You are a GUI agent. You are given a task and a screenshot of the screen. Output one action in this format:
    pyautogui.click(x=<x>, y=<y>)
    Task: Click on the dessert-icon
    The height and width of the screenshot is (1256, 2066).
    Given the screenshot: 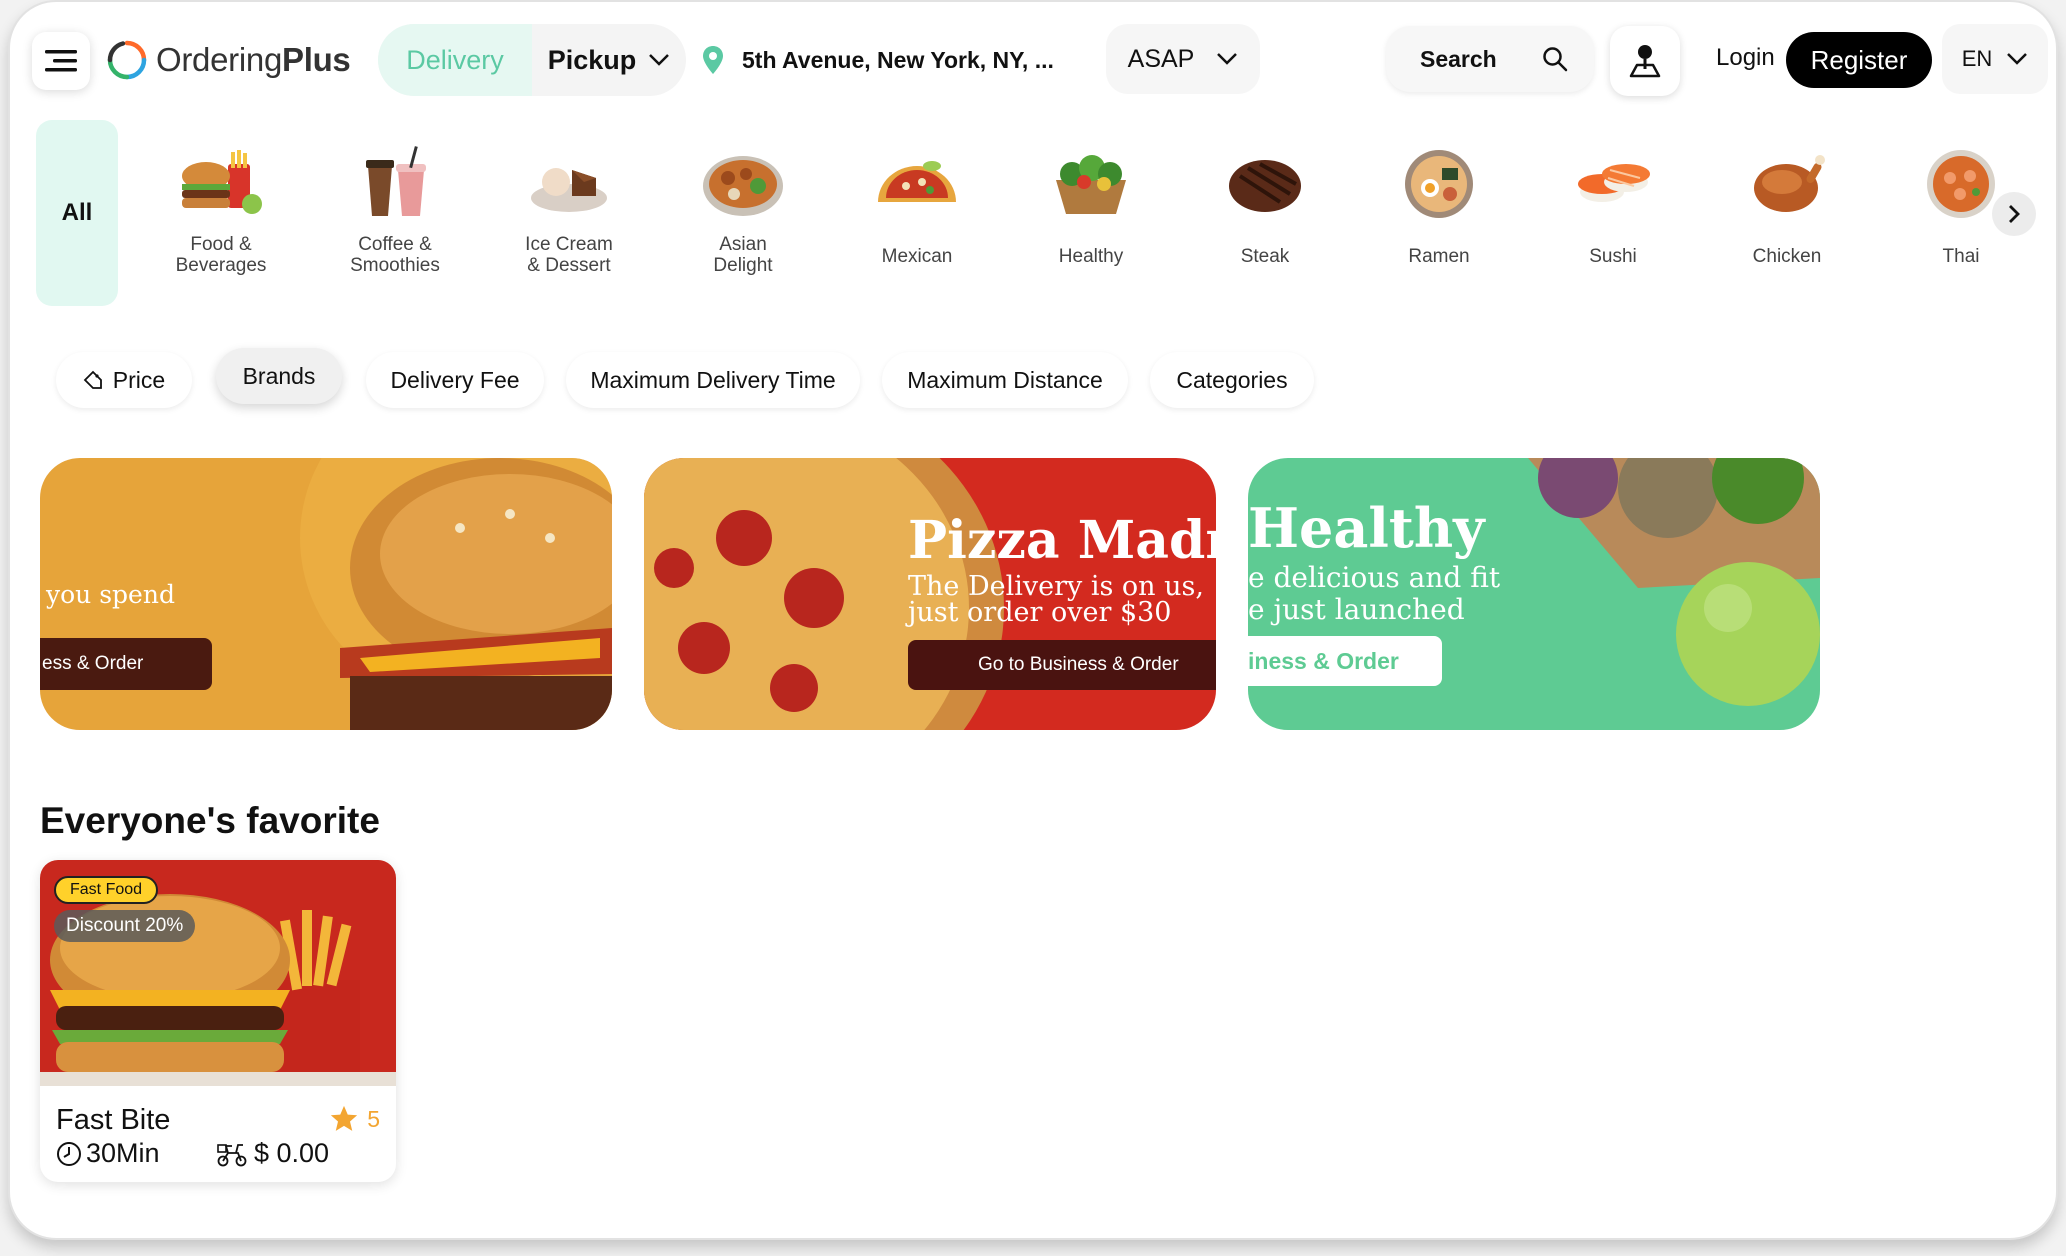 What is the action you would take?
    pyautogui.click(x=569, y=182)
    